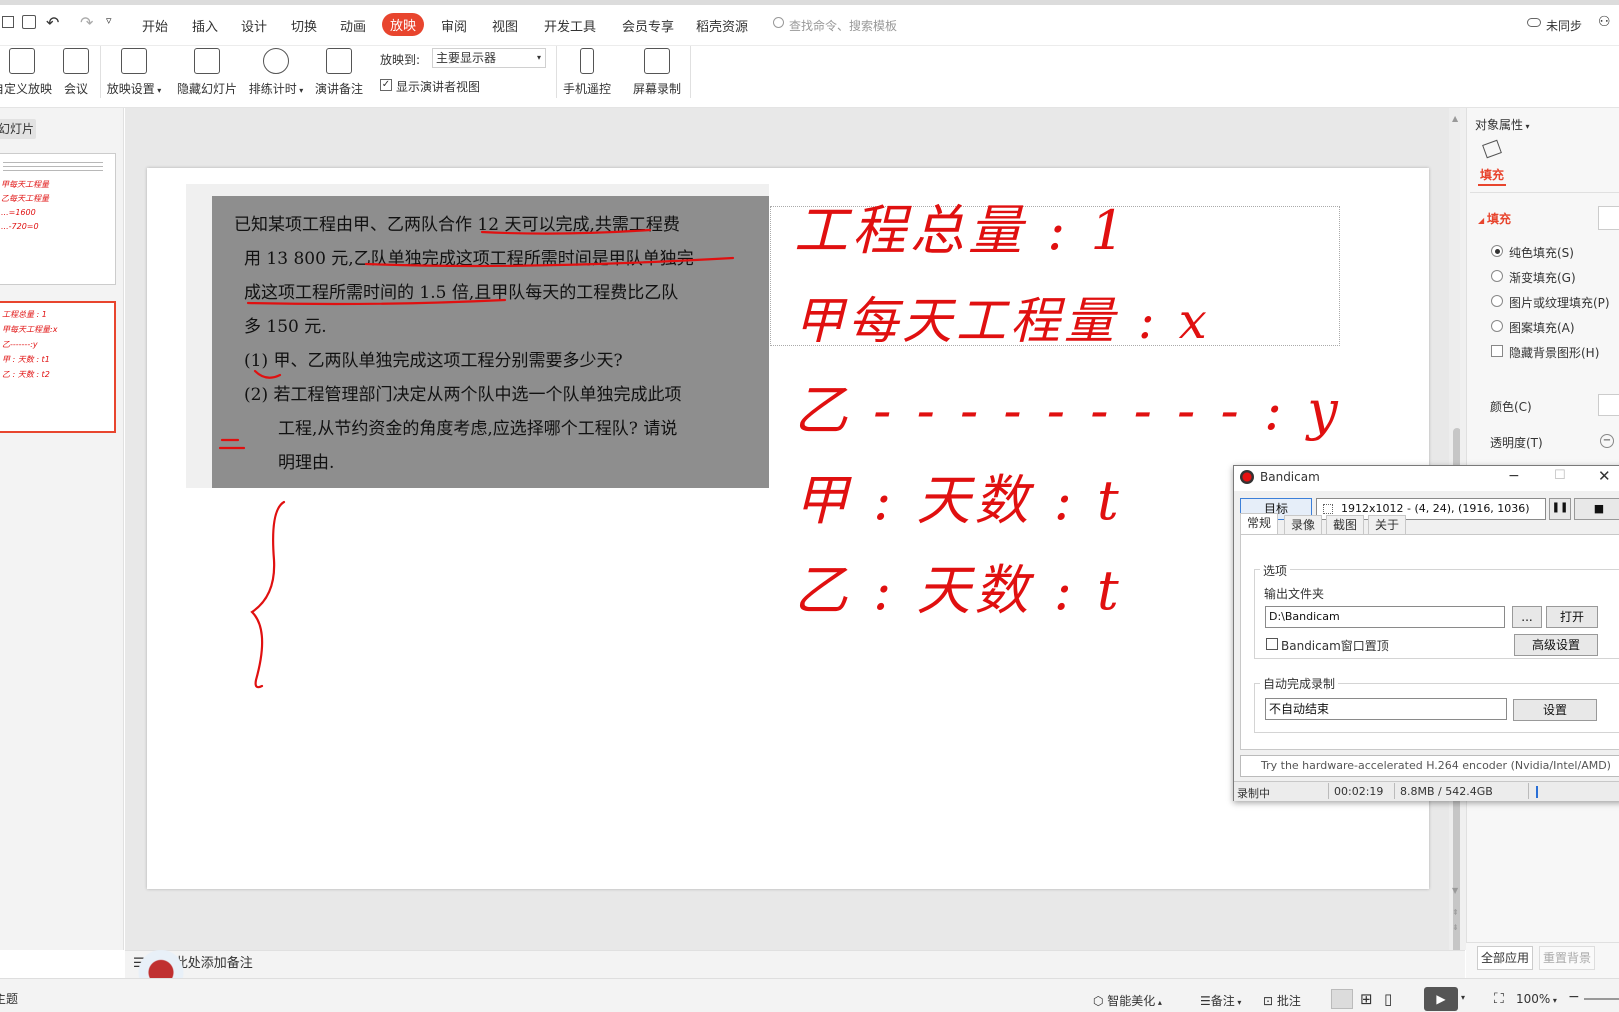 The image size is (1619, 1012). What do you see at coordinates (1294, 594) in the screenshot?
I see `output-folder-label: 输出文件夹` at bounding box center [1294, 594].